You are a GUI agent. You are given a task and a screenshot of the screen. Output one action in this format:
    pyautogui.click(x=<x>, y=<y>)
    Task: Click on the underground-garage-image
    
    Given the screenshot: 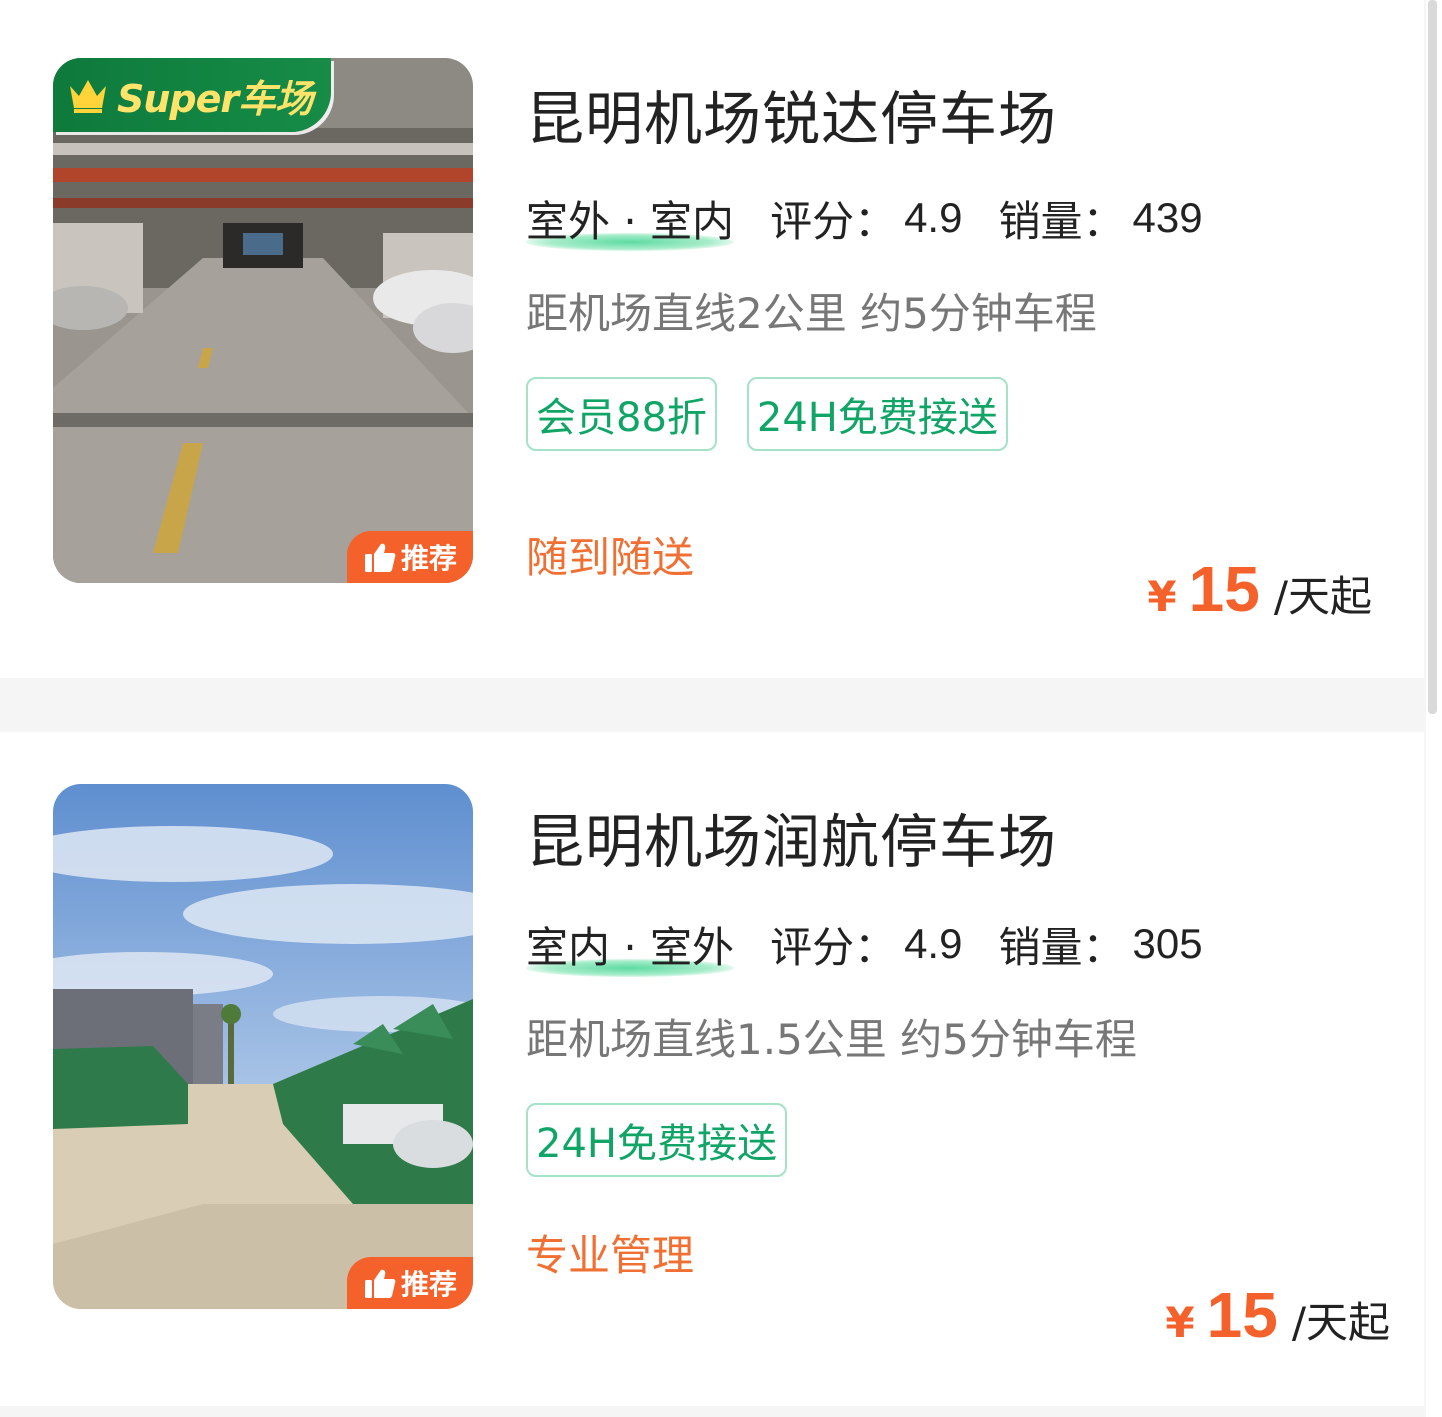 What is the action you would take?
    pyautogui.click(x=263, y=320)
    